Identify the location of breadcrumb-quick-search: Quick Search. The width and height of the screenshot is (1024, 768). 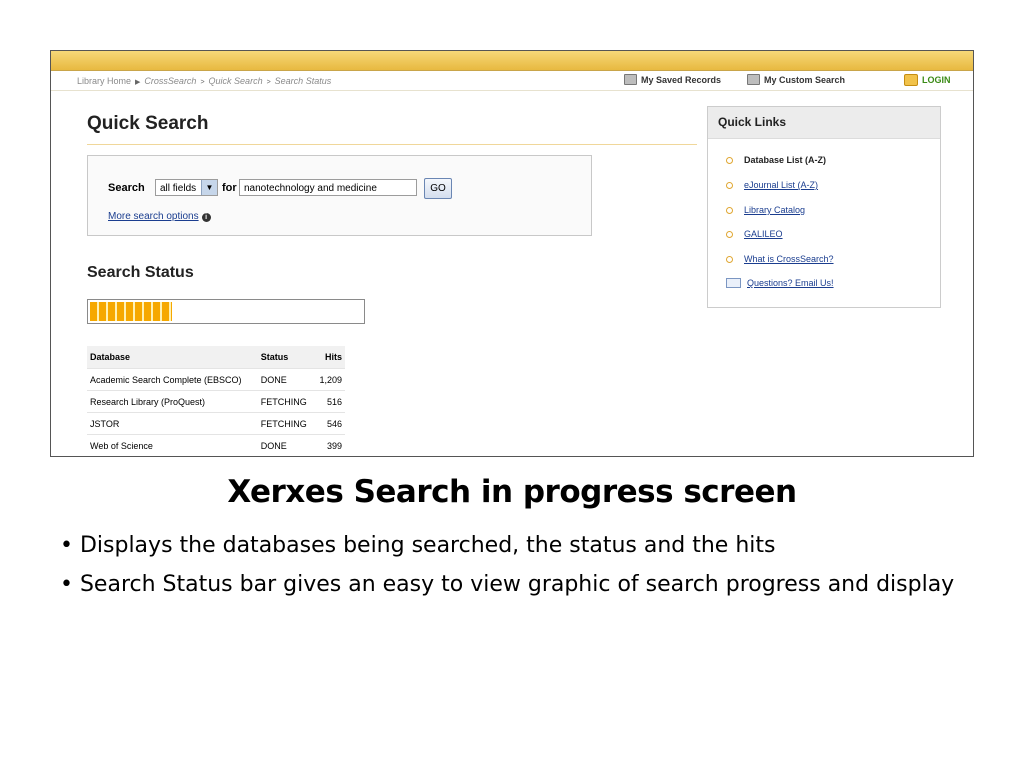
(236, 81).